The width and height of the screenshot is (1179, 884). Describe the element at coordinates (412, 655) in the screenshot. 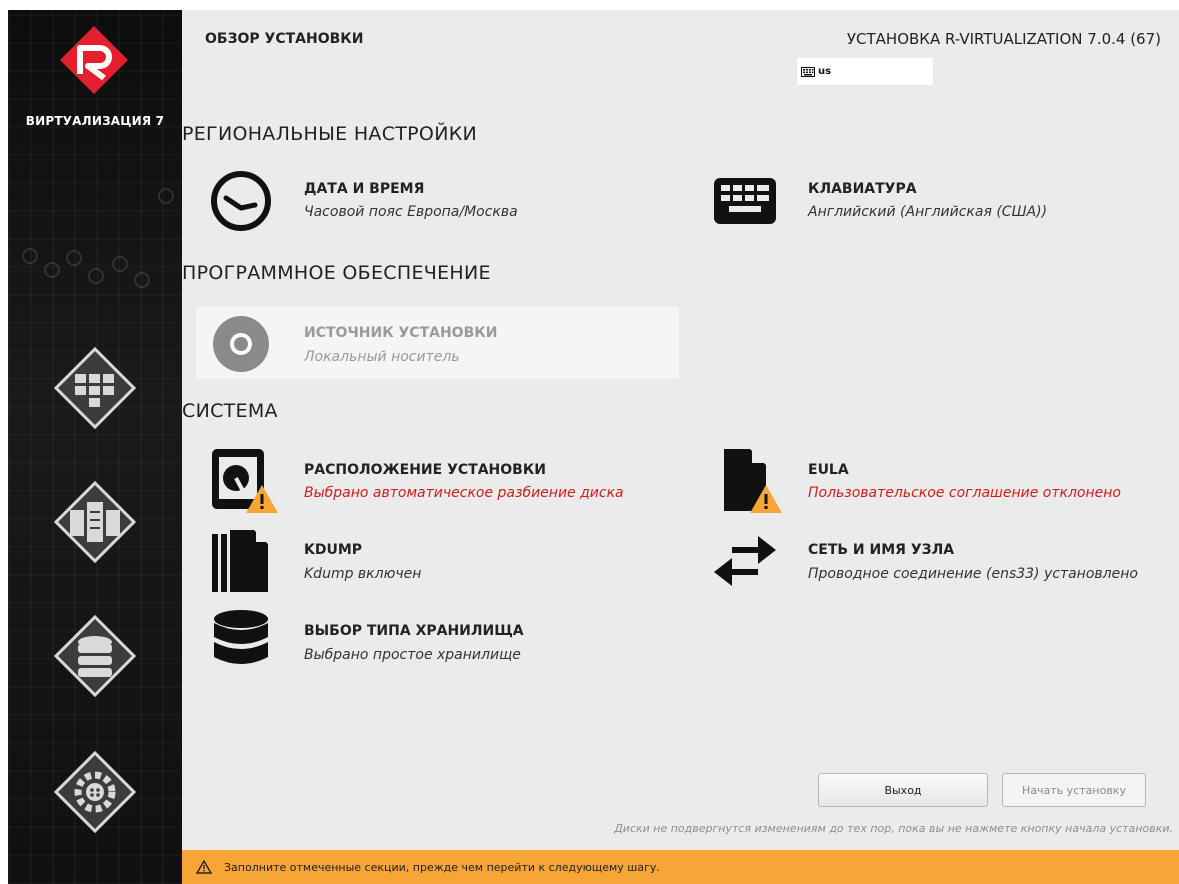

I see `spoke-storage-status: Выбрано простое хранилище` at that location.